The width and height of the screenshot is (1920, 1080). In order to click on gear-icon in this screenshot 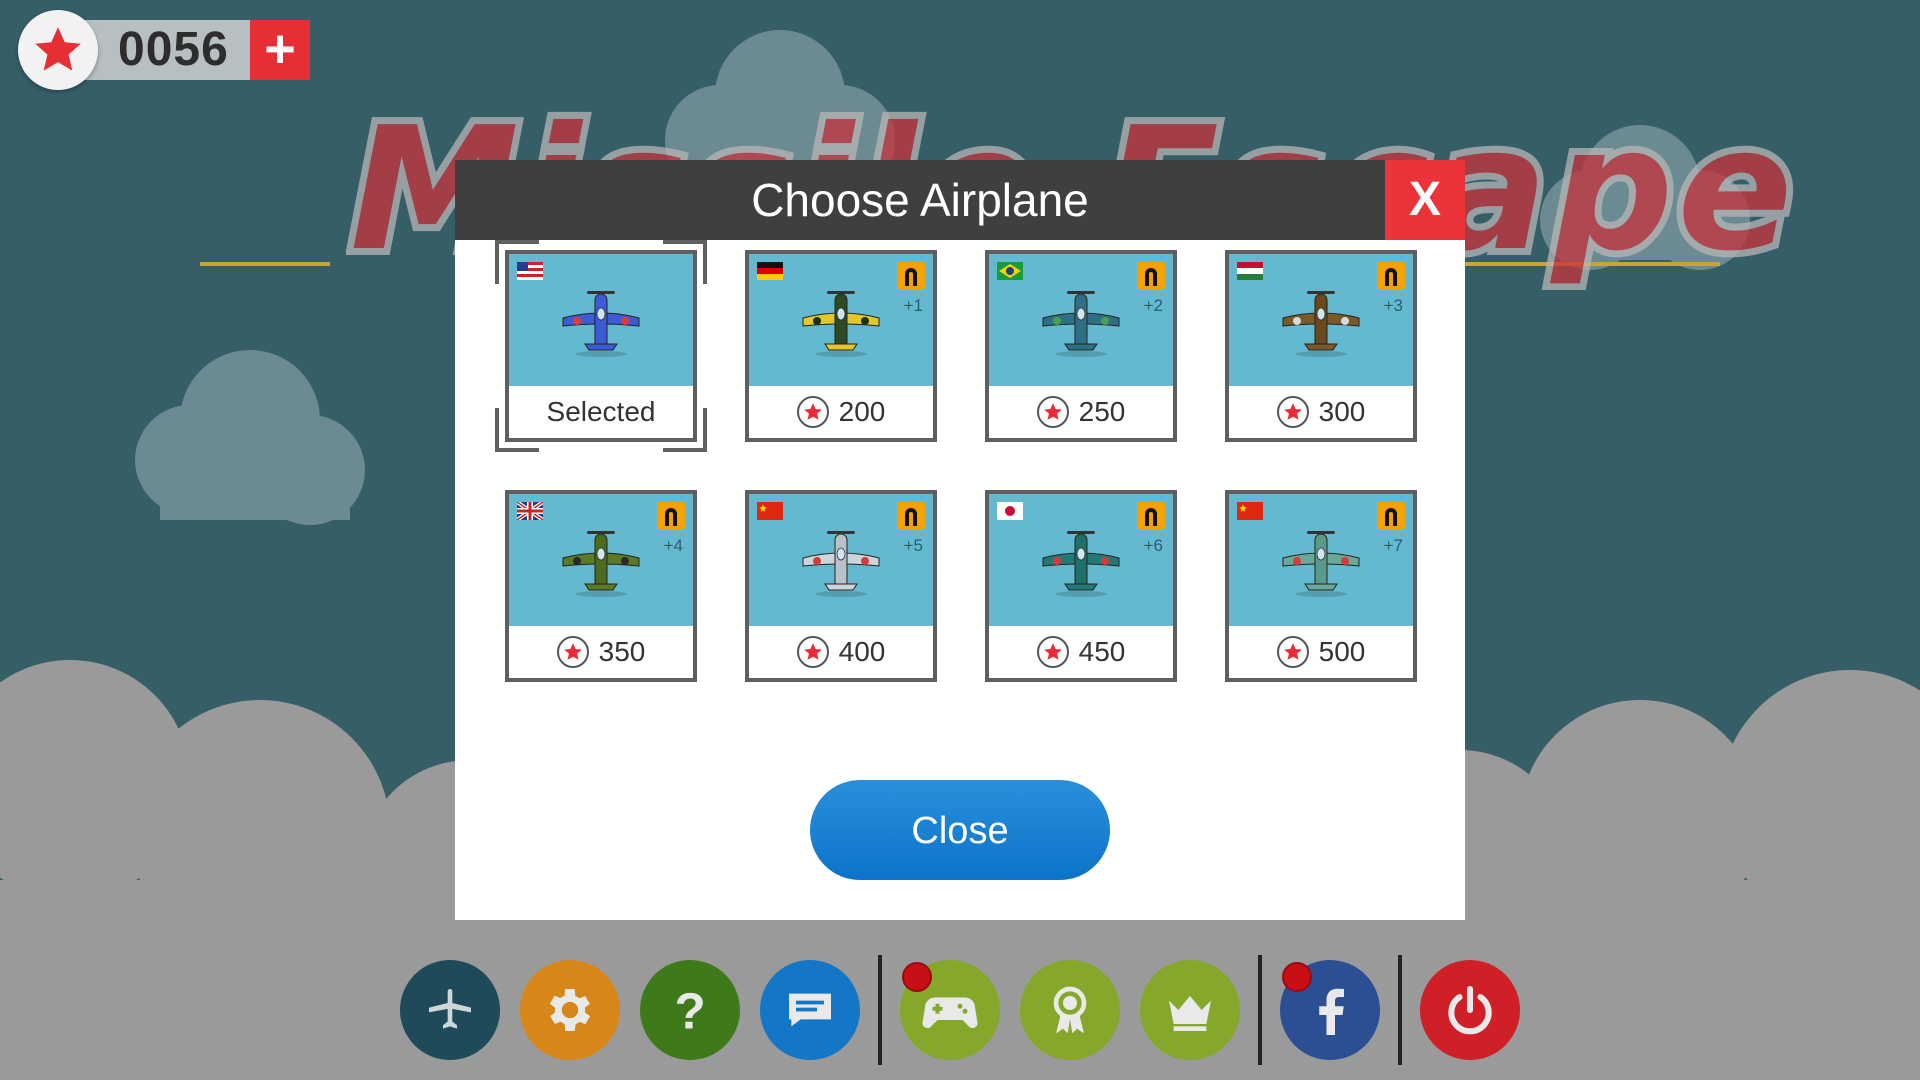, I will do `click(570, 1010)`.